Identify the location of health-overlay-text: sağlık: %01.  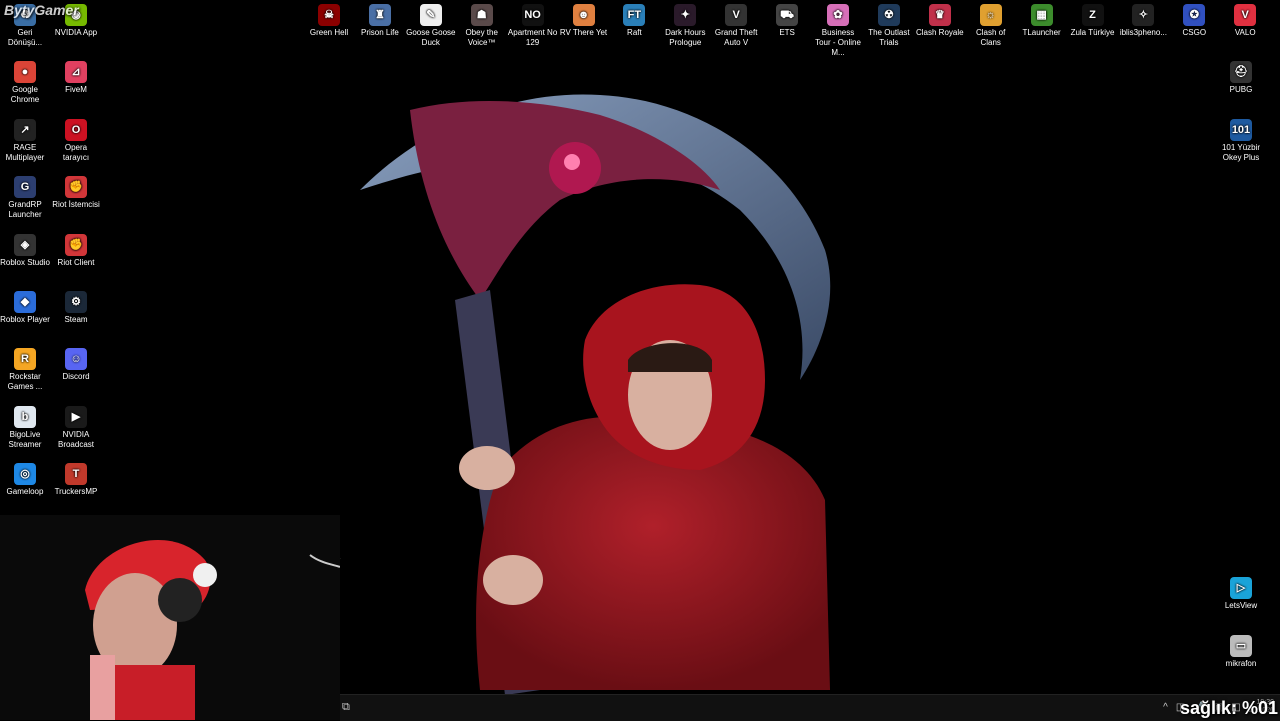
(1229, 708).